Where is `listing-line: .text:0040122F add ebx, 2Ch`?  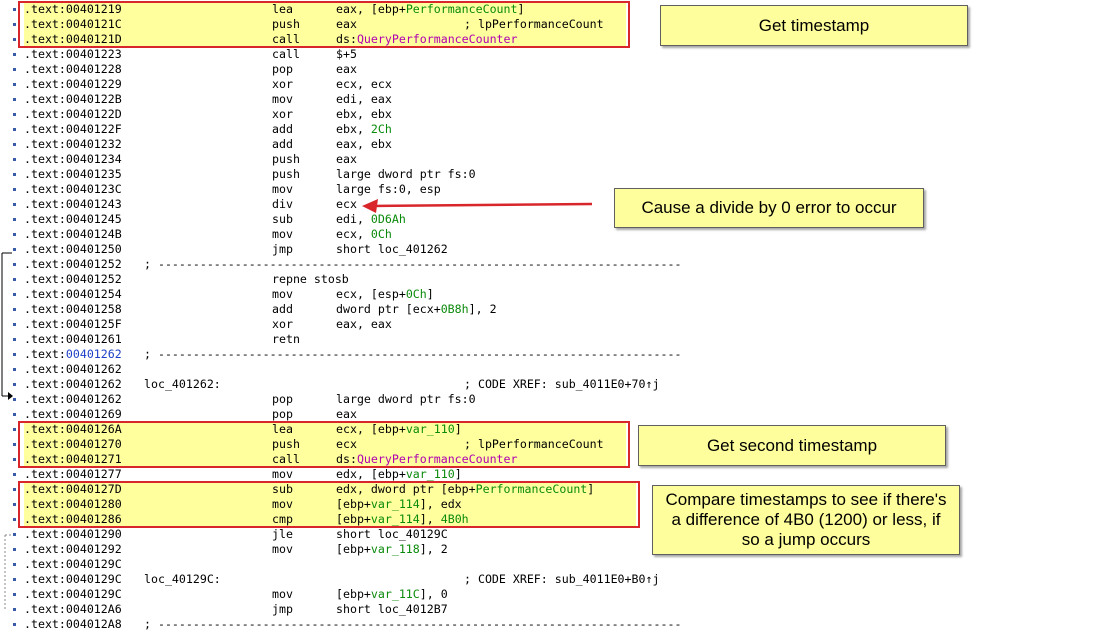 listing-line: .text:0040122F add ebx, 2Ch is located at coordinates (404, 129).